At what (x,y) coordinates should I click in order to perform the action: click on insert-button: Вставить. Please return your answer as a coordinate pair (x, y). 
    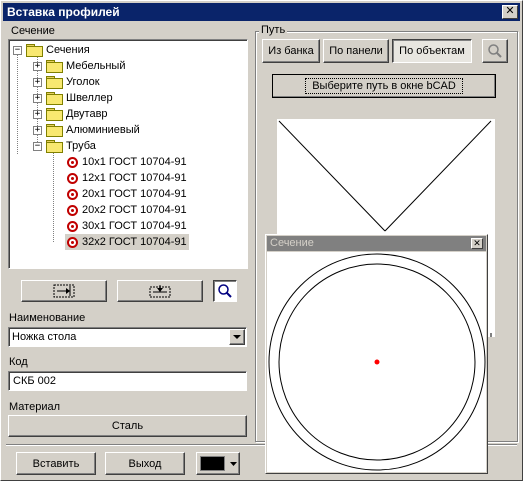
    Looking at the image, I should click on (56, 463).